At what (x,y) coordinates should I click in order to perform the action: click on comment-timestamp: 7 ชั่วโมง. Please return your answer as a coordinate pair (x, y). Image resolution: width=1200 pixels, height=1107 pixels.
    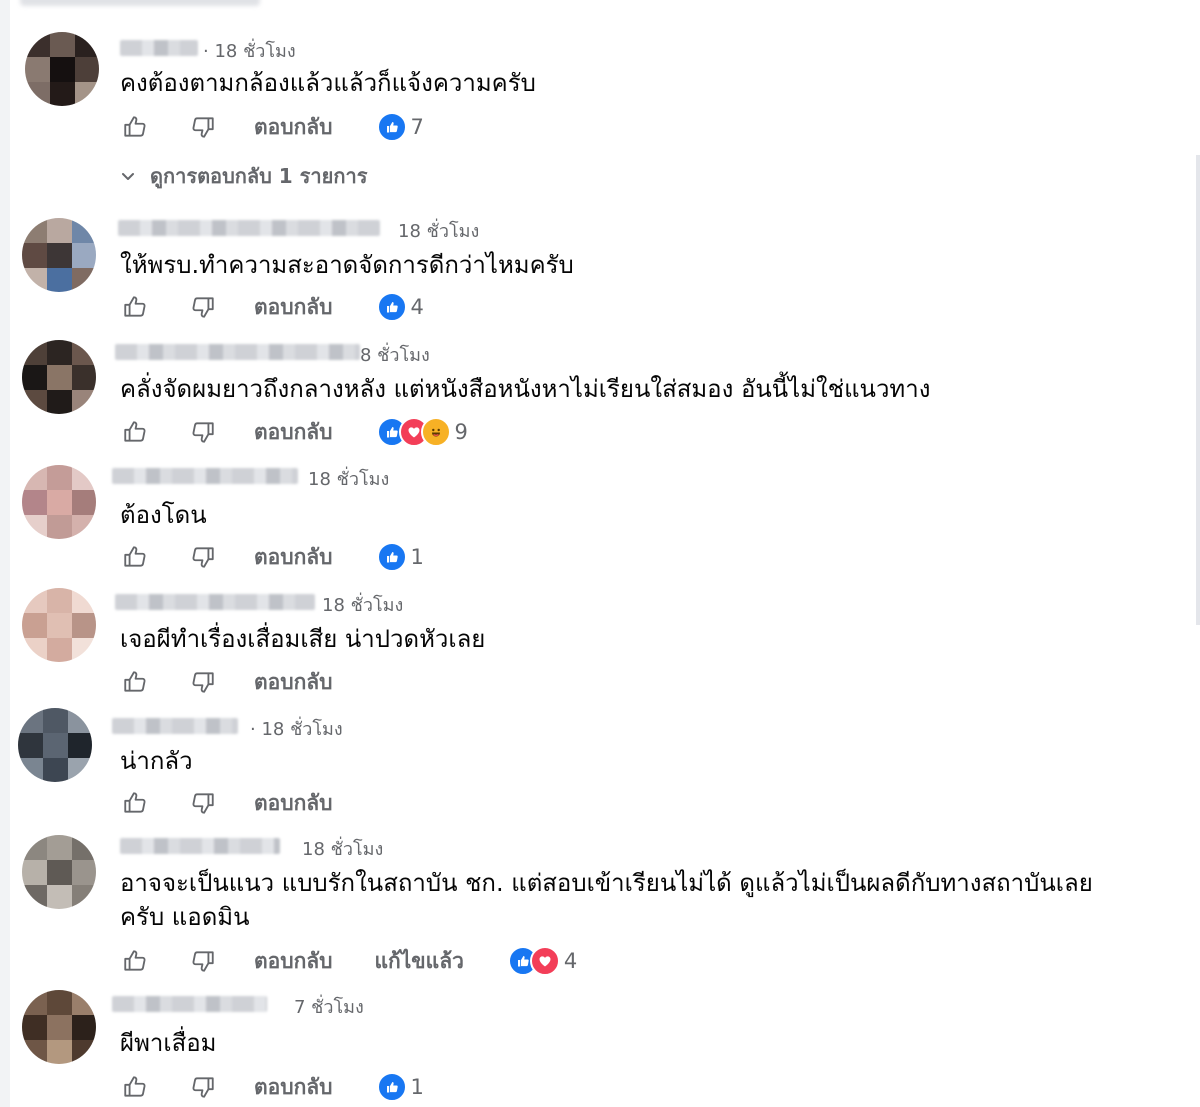
    Looking at the image, I should click on (329, 1006).